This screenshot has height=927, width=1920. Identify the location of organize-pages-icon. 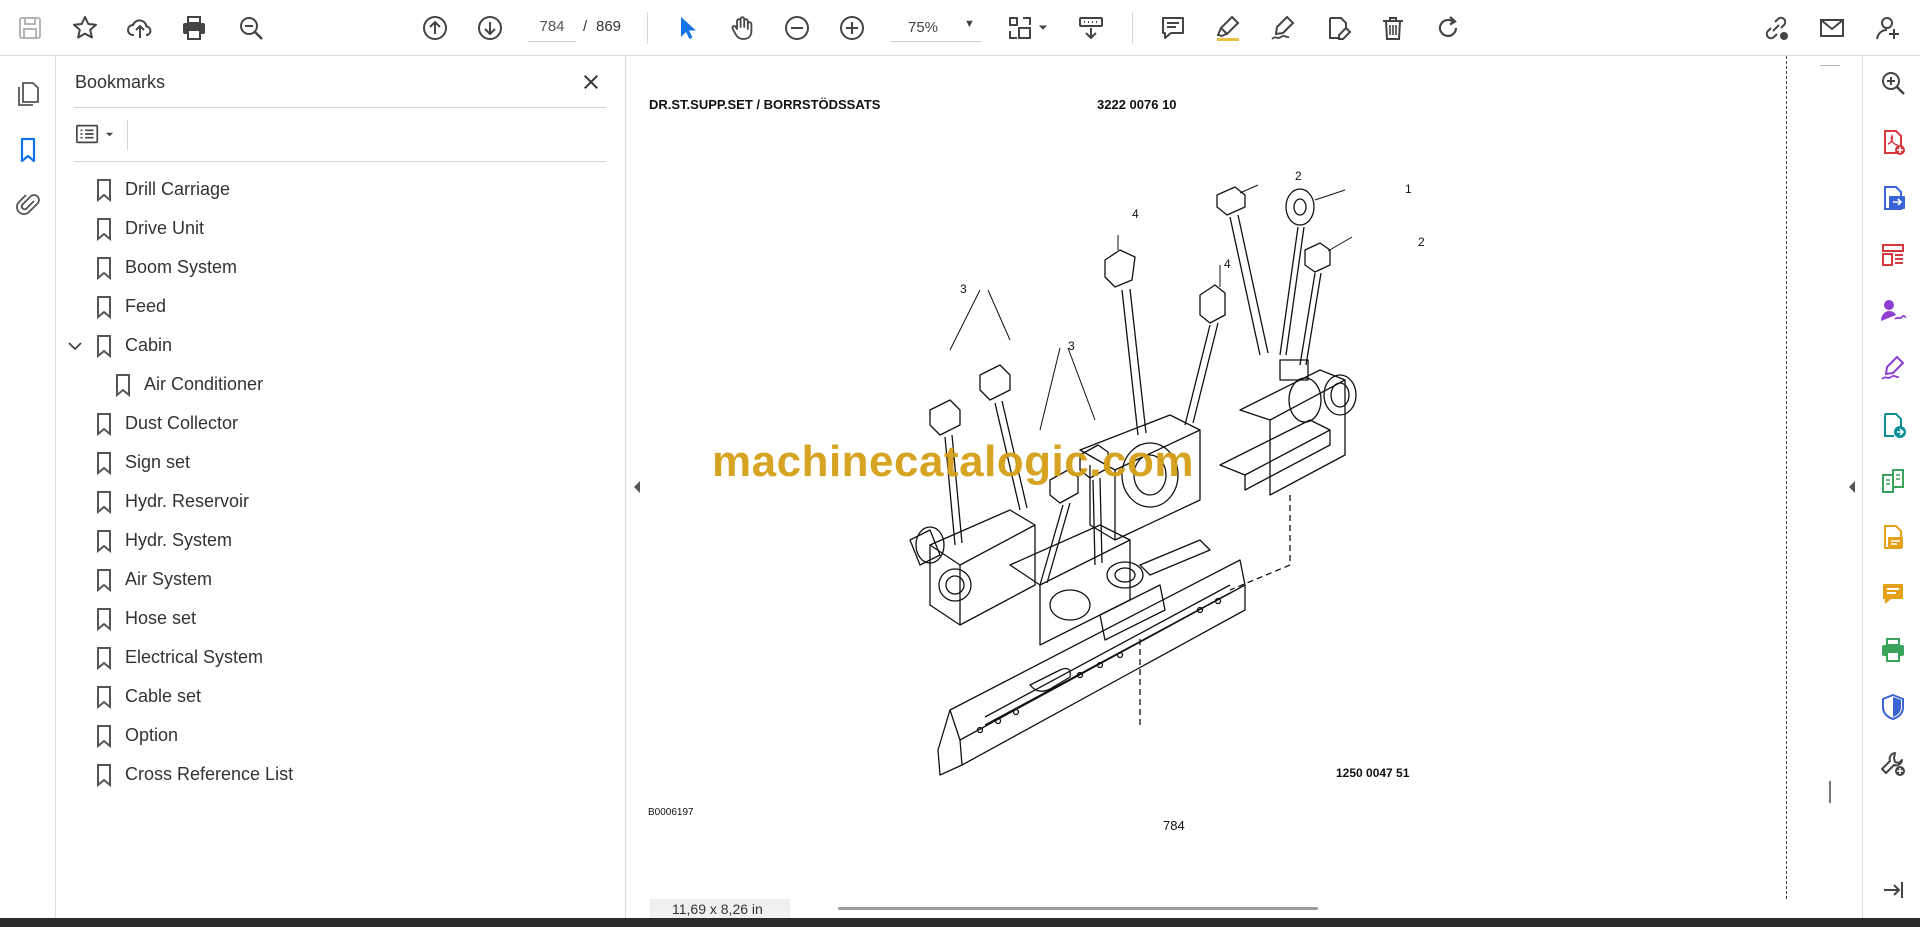
(1893, 255).